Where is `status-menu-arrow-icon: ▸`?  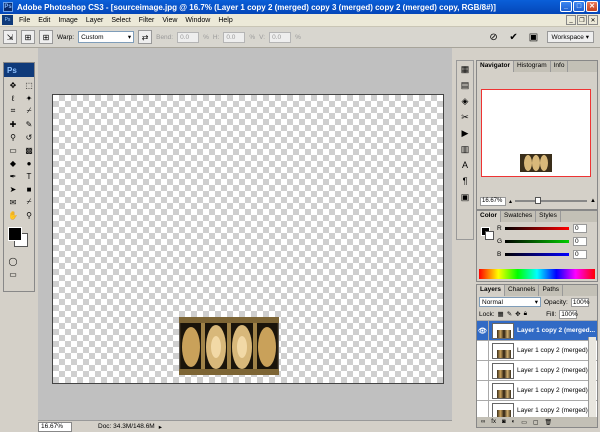
status-menu-arrow-icon: ▸ is located at coordinates (160, 427).